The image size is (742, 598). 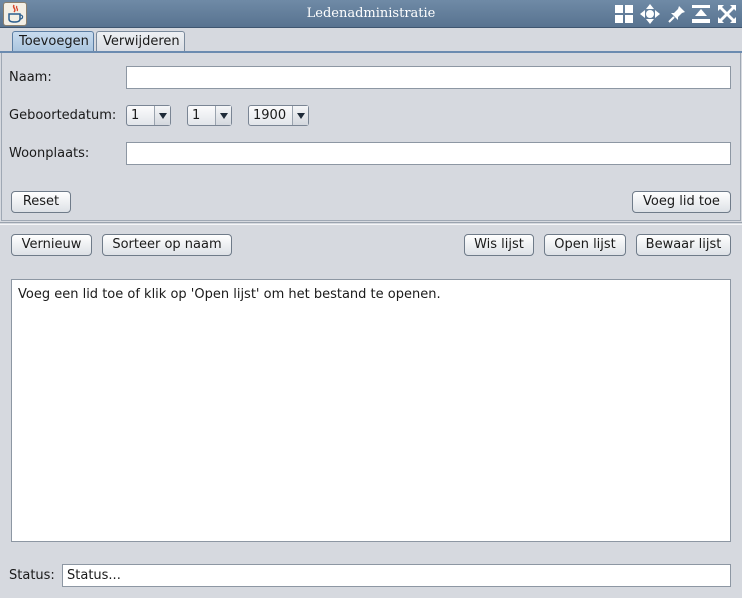 I want to click on open-list-button: Open lijst, so click(x=585, y=245).